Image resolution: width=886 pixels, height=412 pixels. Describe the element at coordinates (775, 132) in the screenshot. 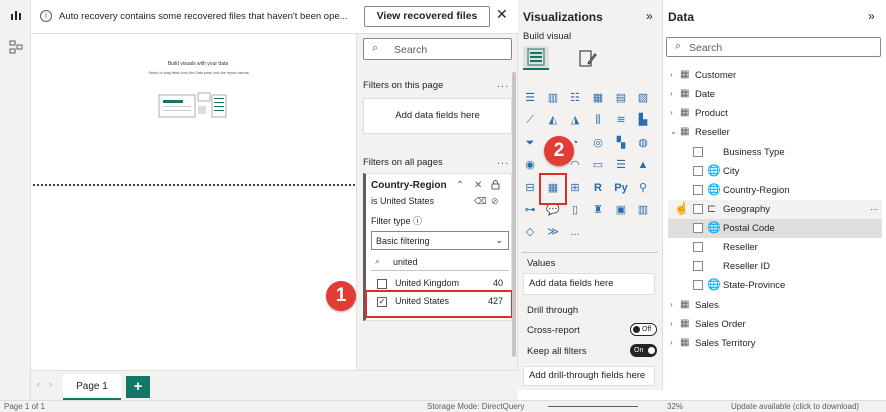

I see `table-reseller: ⌄ ▦ Reseller` at that location.